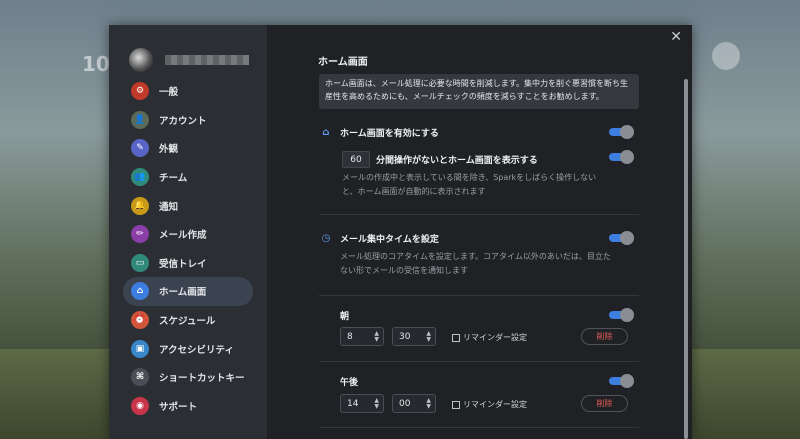 This screenshot has height=439, width=800. Describe the element at coordinates (495, 337) in the screenshot. I see `slot-morning-reminder-label: リマインダー設定` at that location.